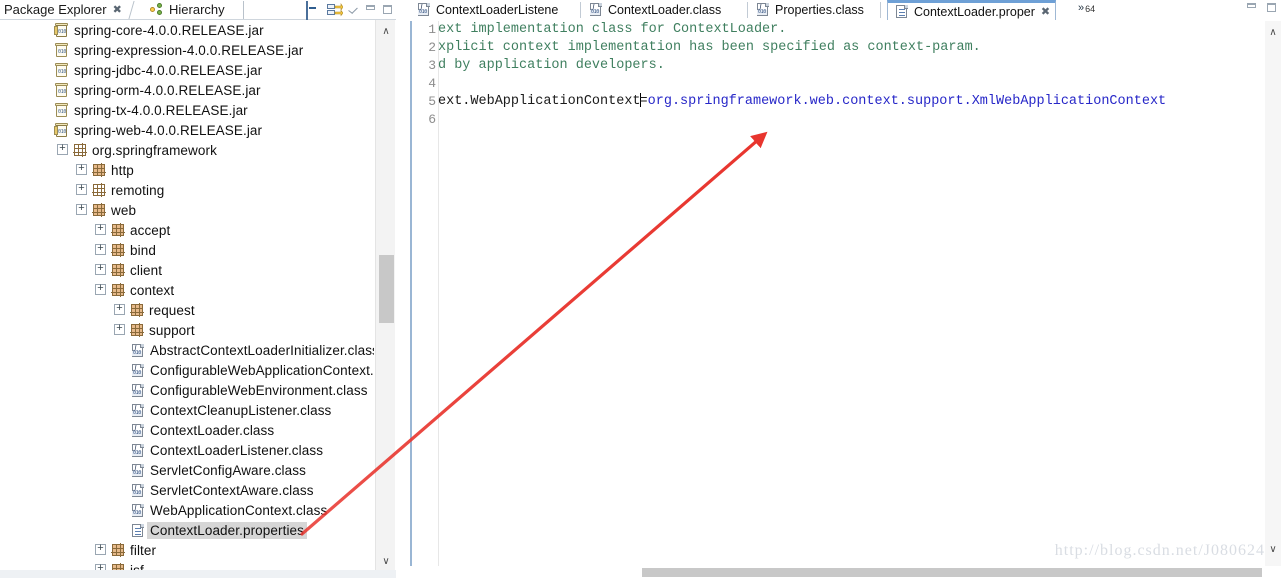 The height and width of the screenshot is (578, 1281). What do you see at coordinates (187, 70) in the screenshot?
I see `tree-item: 010 spring-jdbc-4.0.0.RELEASE.jar` at bounding box center [187, 70].